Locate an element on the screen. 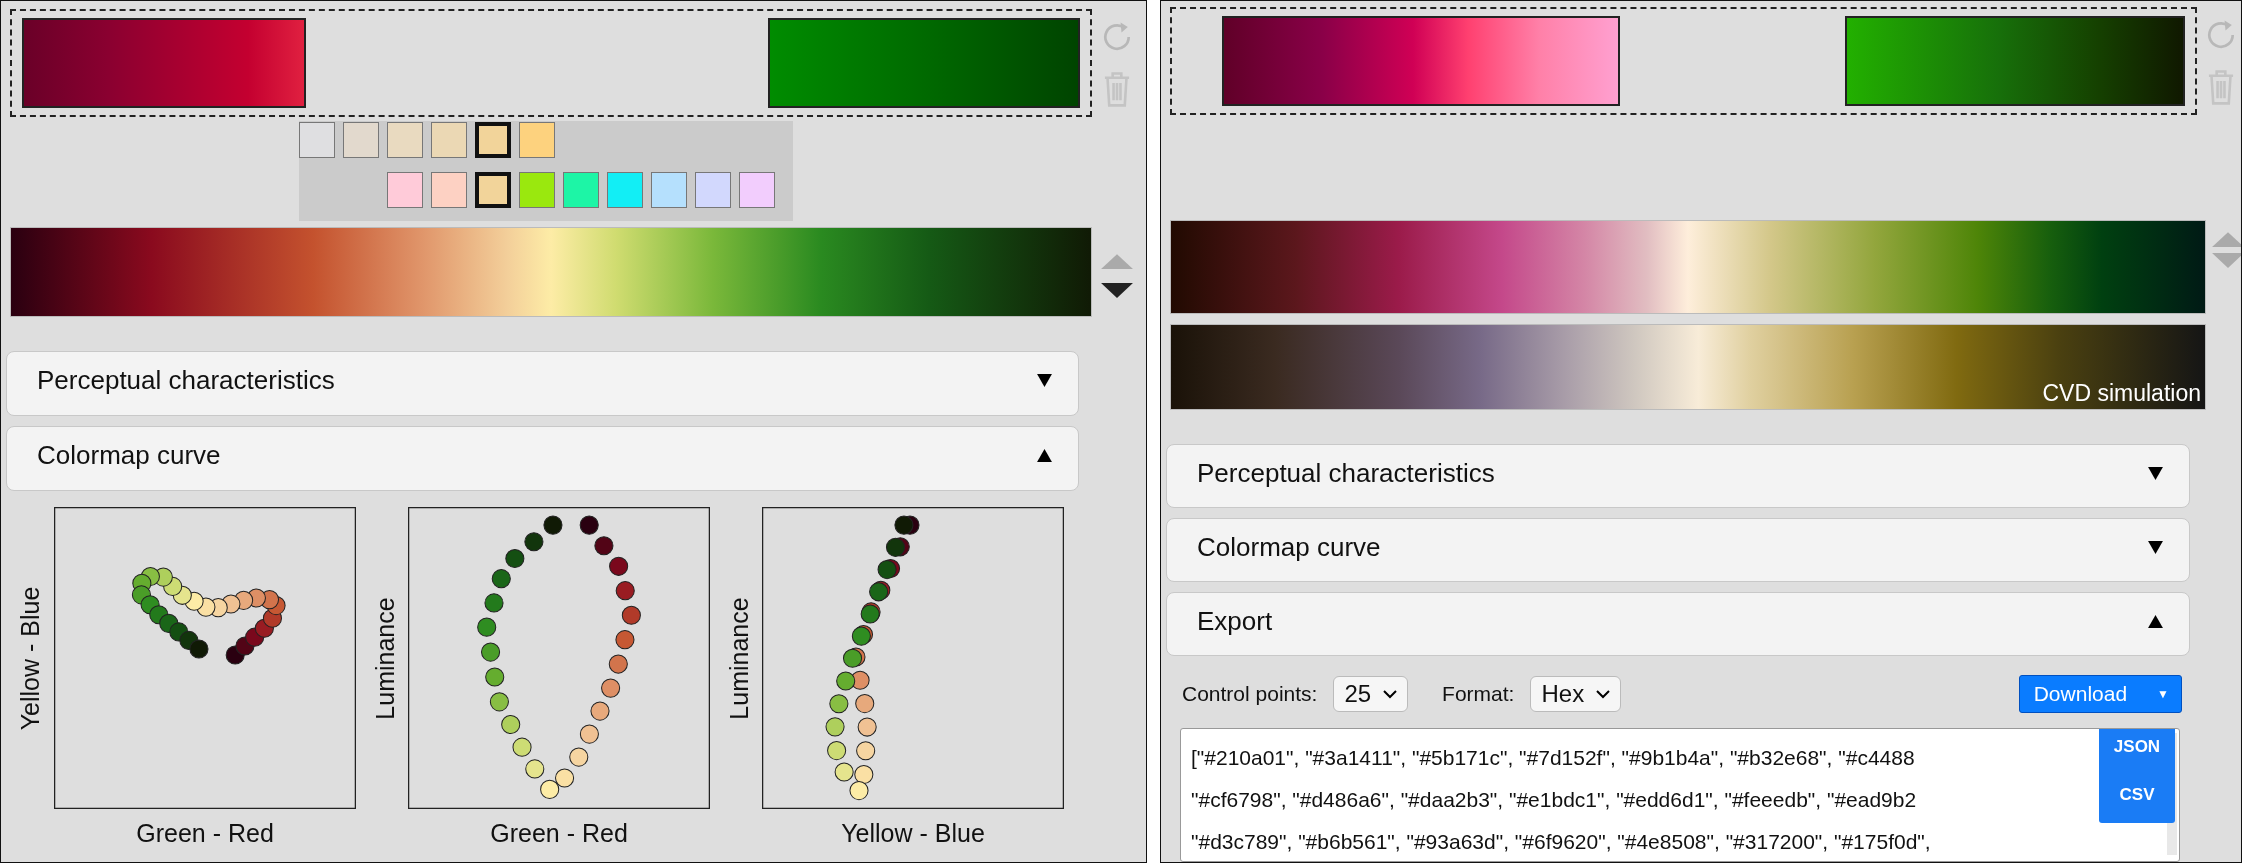  section-header: Export is located at coordinates (1678, 624).